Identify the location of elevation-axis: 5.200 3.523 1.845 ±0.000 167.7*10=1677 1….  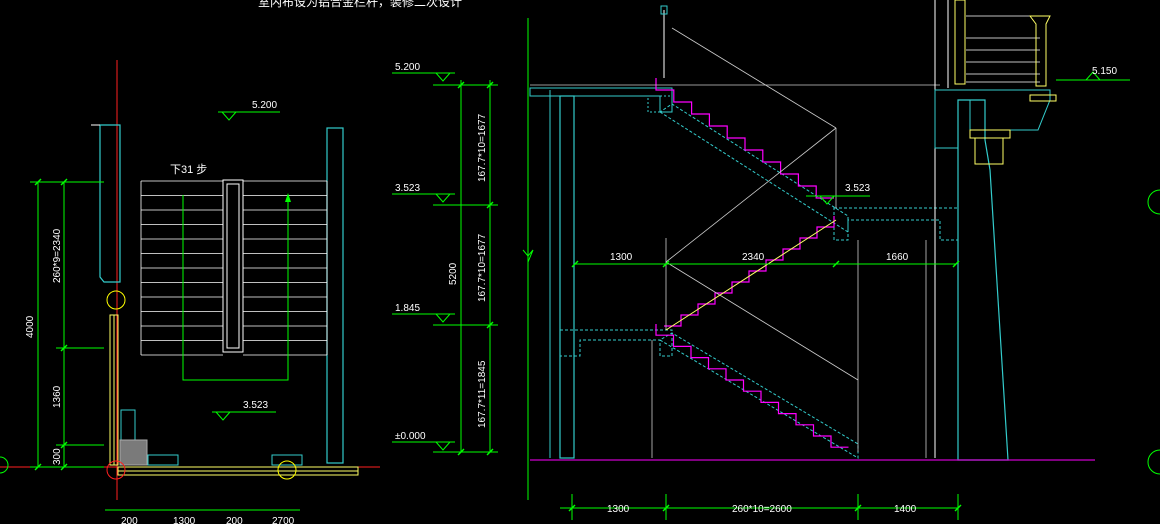
(445, 259).